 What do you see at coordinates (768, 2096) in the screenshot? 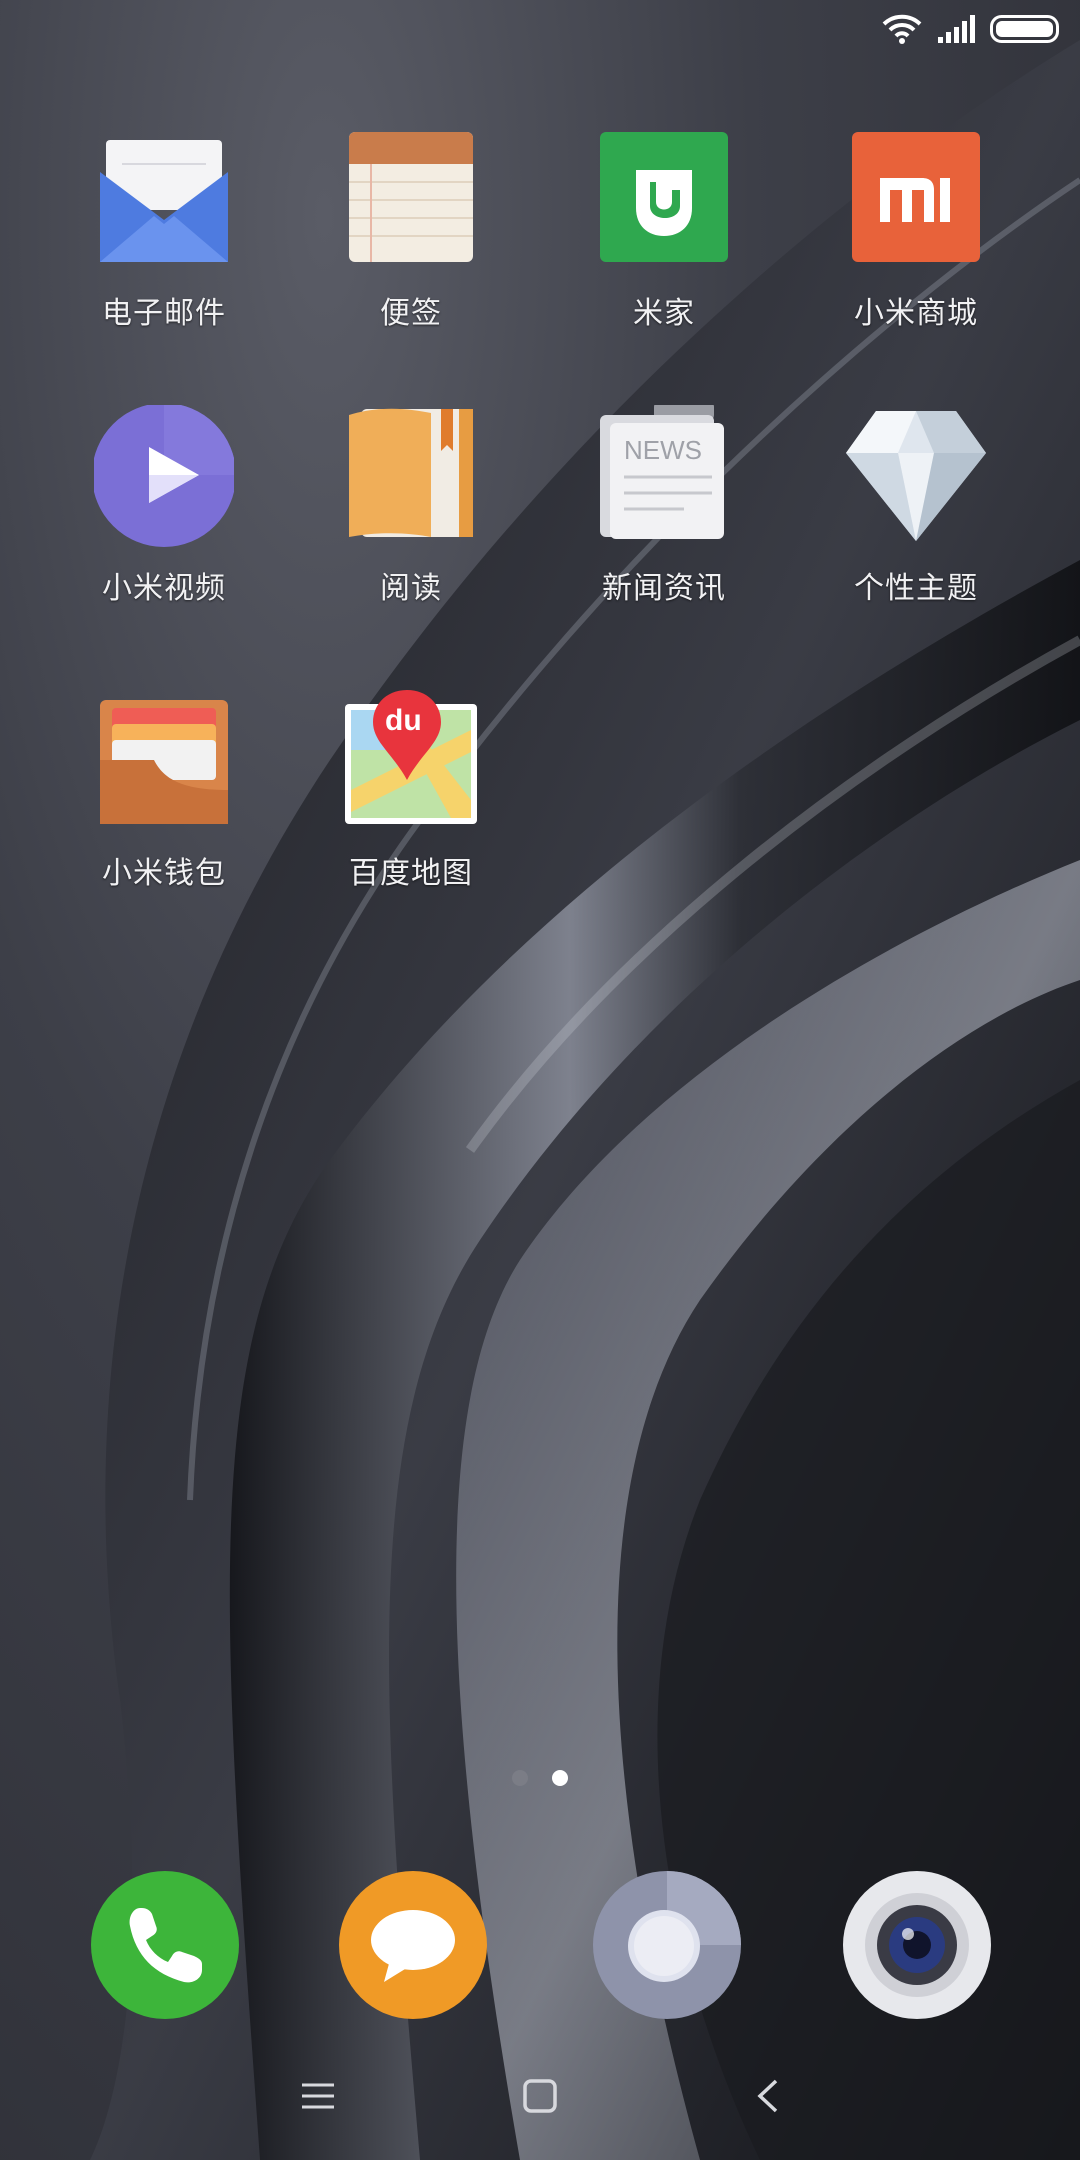
I see `back-icon` at bounding box center [768, 2096].